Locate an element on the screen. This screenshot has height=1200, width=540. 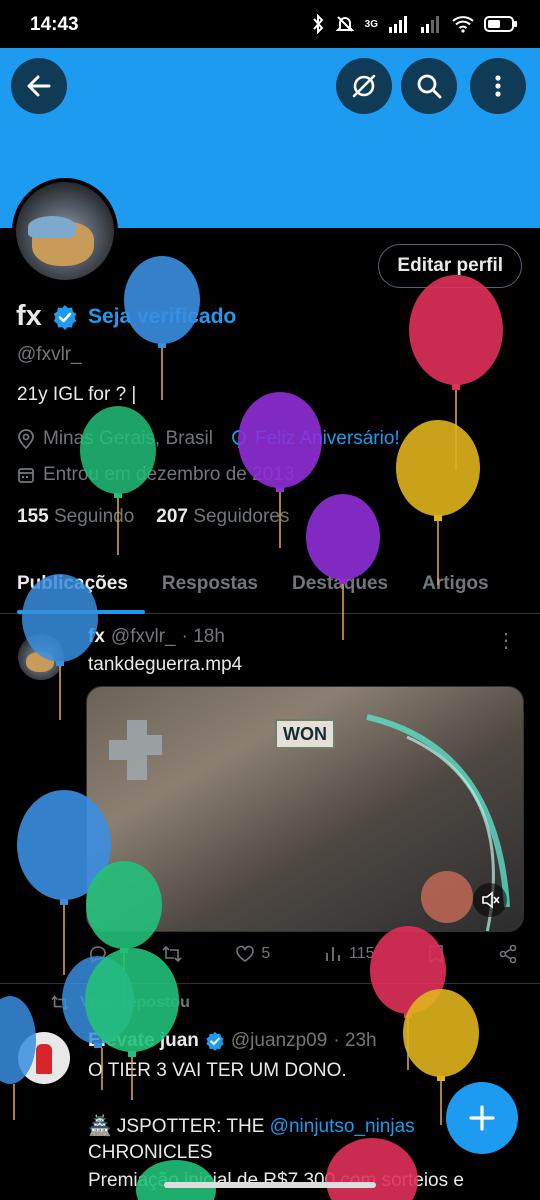
repost-author-name: Elevate juan is located at coordinates (143, 1041).